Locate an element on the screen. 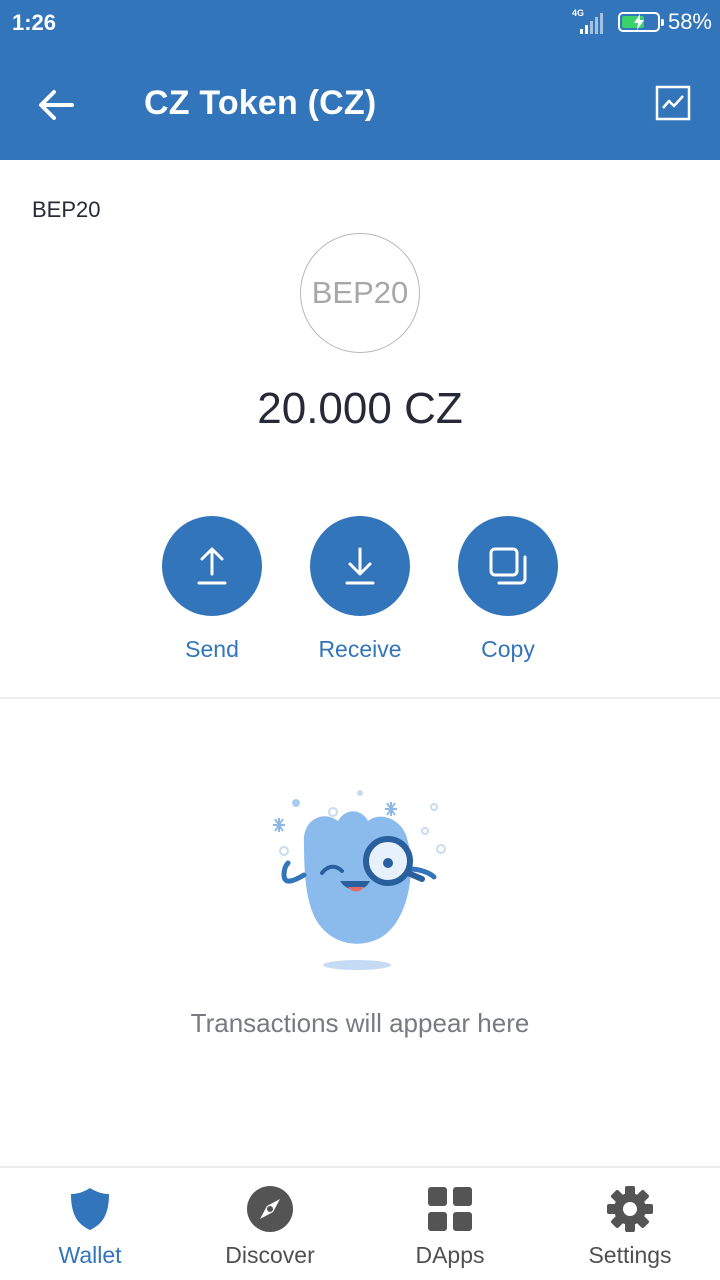  send-button: Send is located at coordinates (212, 589).